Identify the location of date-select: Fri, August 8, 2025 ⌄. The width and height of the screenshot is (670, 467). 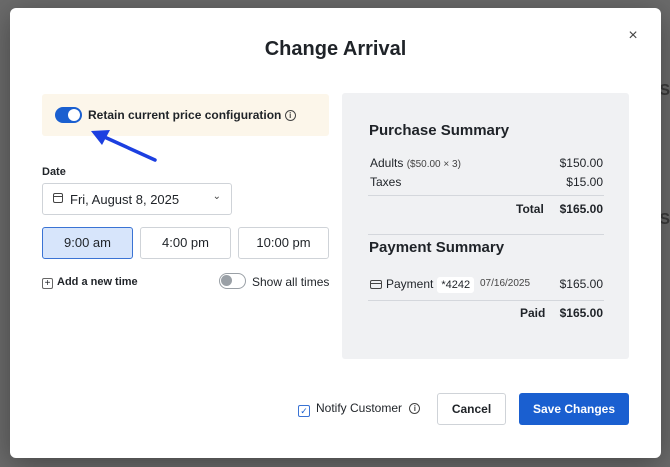
(137, 199).